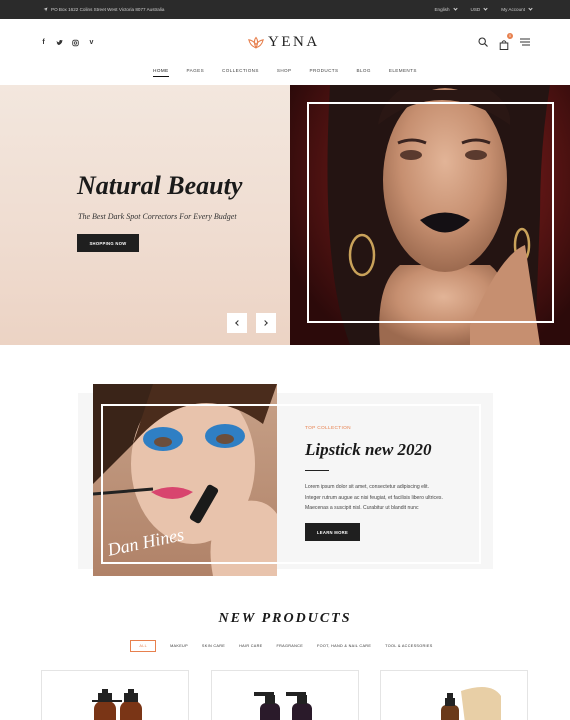 The width and height of the screenshot is (570, 720). I want to click on collection-title: Lipstick new 2020, so click(368, 449).